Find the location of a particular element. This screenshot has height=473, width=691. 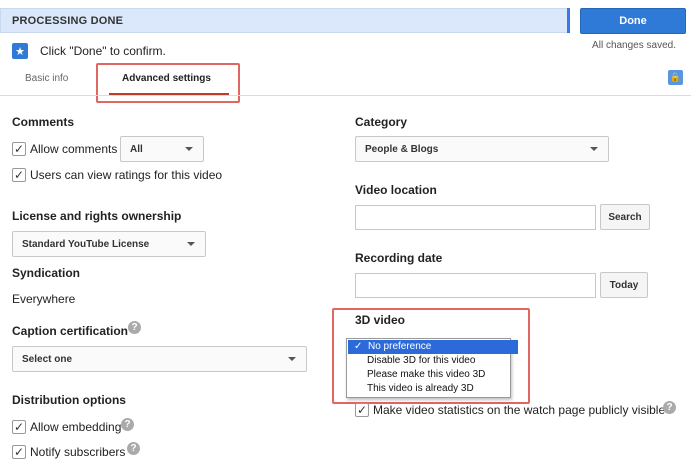

caption-select-value: Select one is located at coordinates (47, 359).